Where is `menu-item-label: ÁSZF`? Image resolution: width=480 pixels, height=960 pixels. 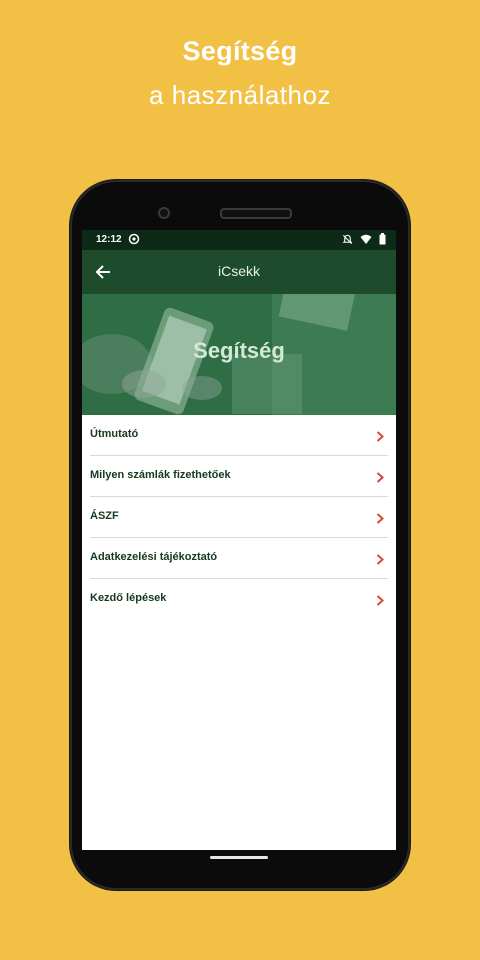 menu-item-label: ÁSZF is located at coordinates (104, 516).